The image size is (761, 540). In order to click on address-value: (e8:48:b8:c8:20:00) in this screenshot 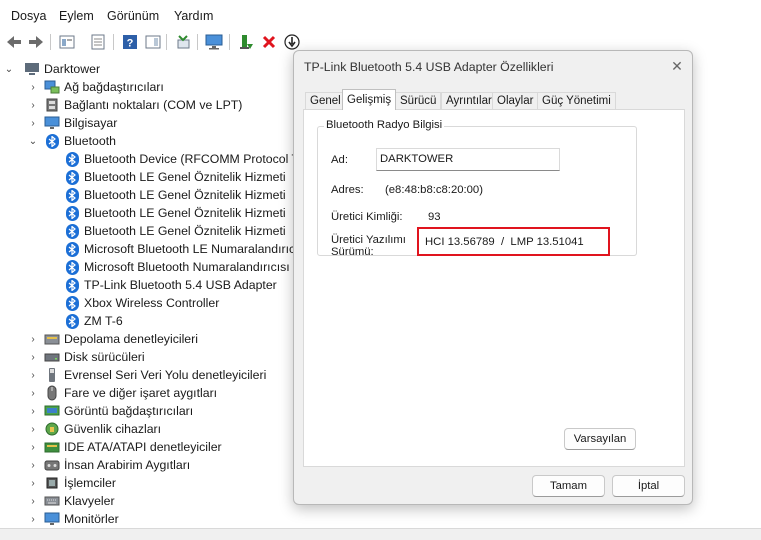, I will do `click(434, 190)`.